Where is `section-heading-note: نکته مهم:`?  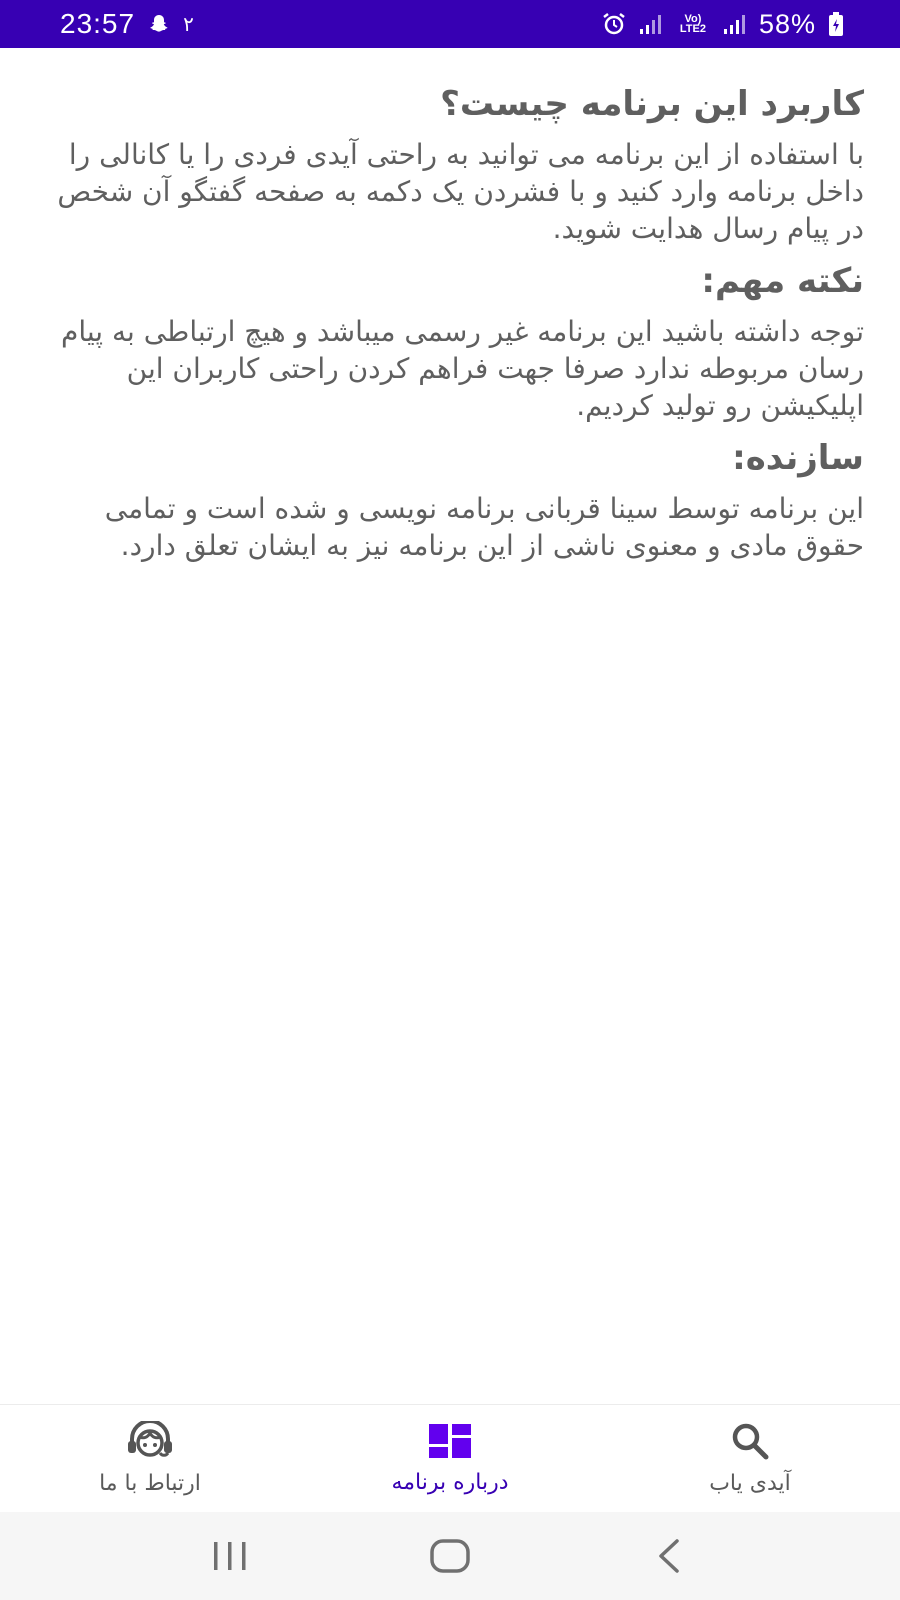
section-heading-note: نکته مهم: is located at coordinates (782, 281).